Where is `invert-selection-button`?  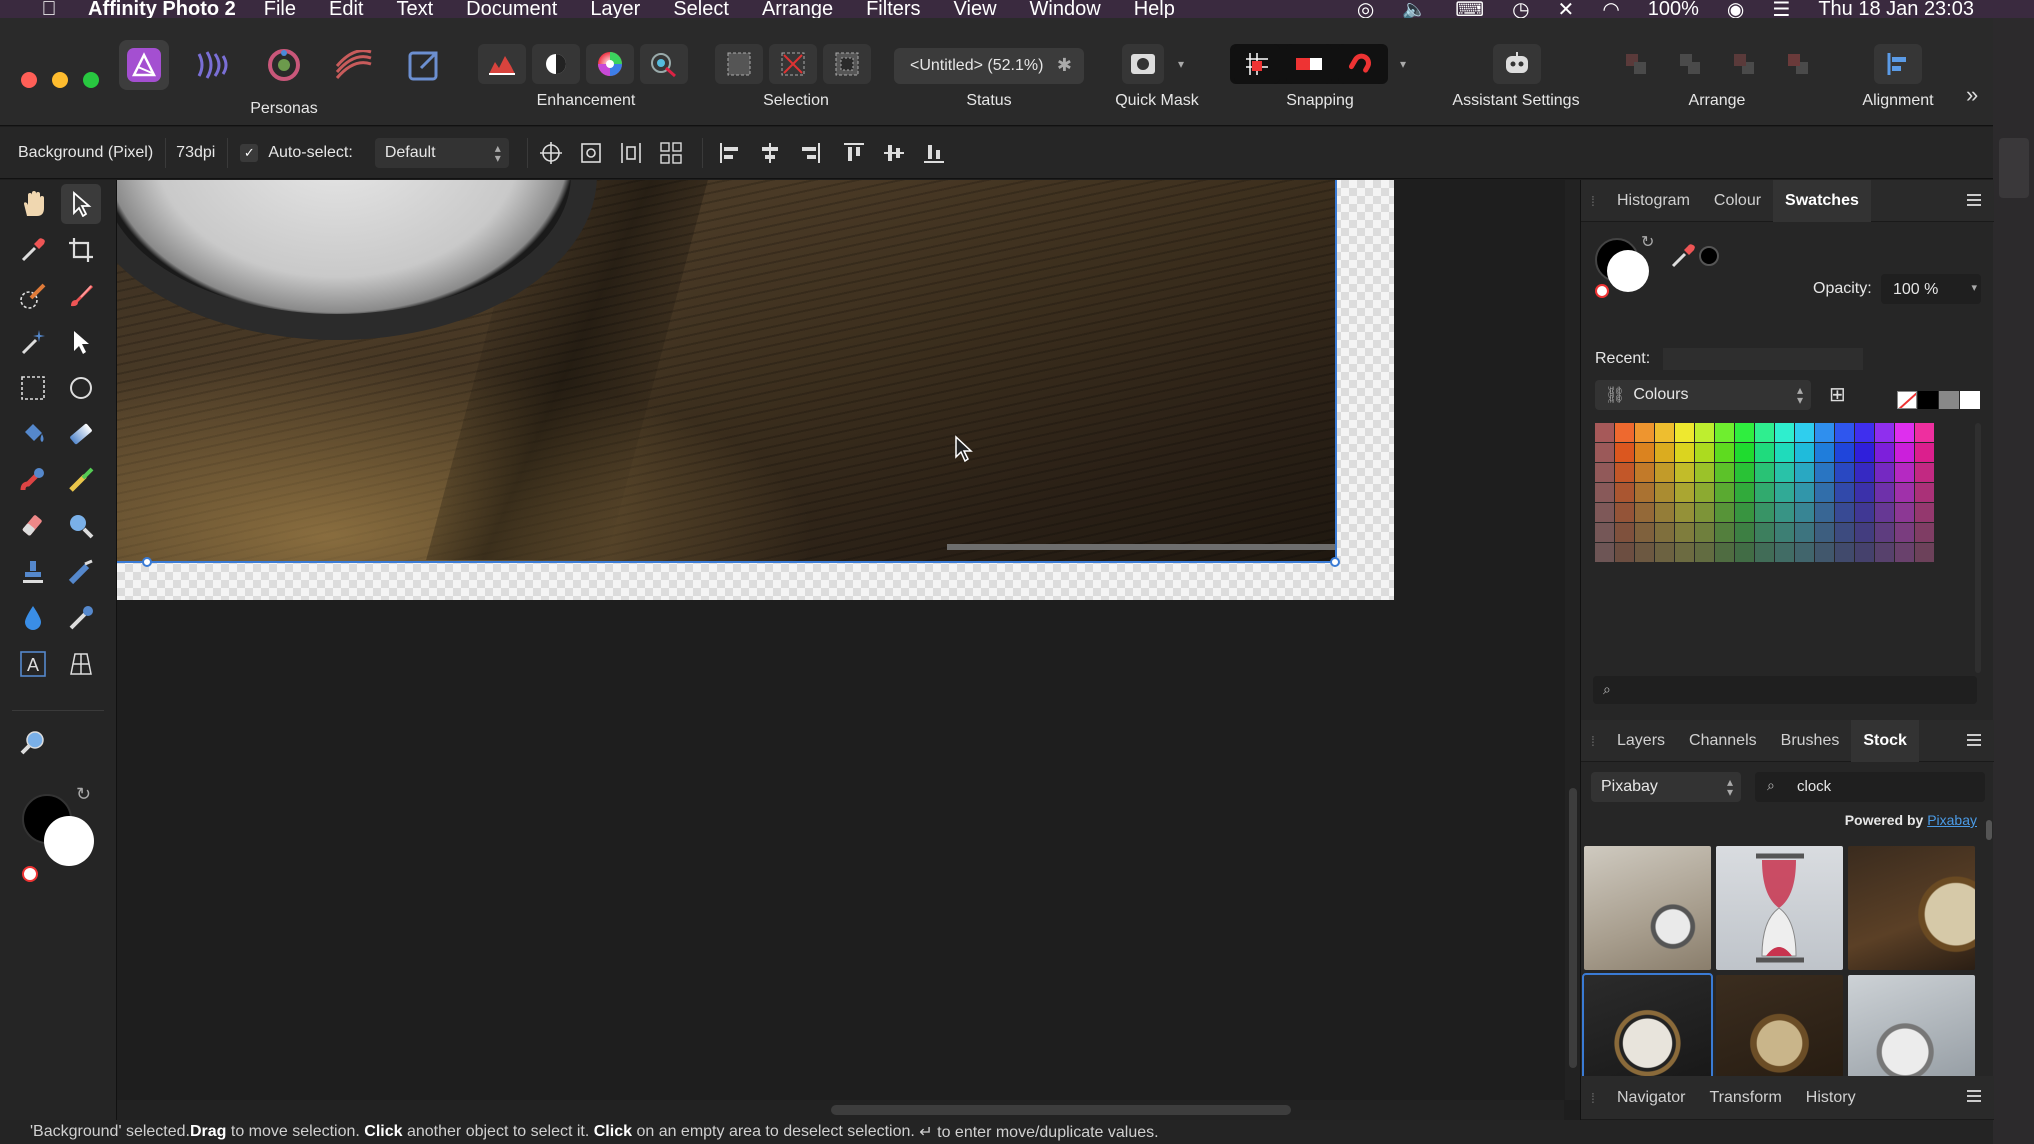 invert-selection-button is located at coordinates (847, 64).